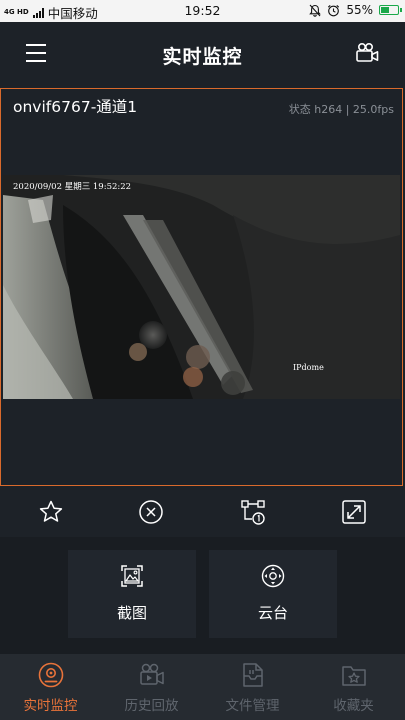 The image size is (405, 720). Describe the element at coordinates (308, 367) in the screenshot. I see `osd-brand: IPdome` at that location.